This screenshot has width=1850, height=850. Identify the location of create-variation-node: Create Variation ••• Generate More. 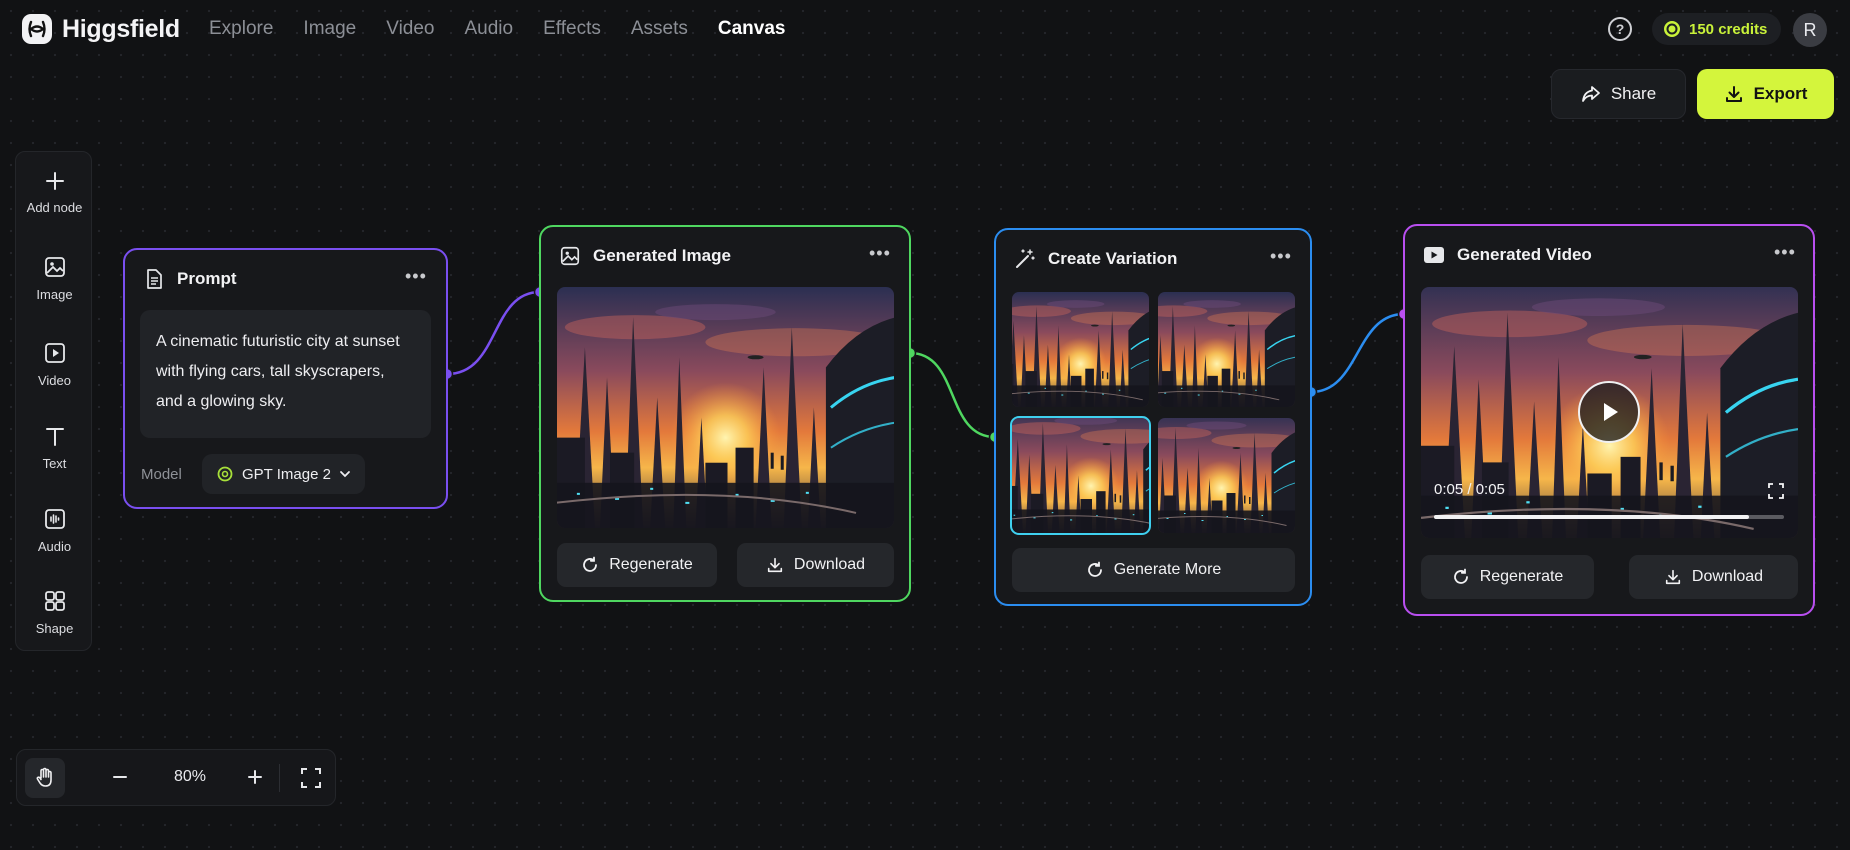
(1153, 417).